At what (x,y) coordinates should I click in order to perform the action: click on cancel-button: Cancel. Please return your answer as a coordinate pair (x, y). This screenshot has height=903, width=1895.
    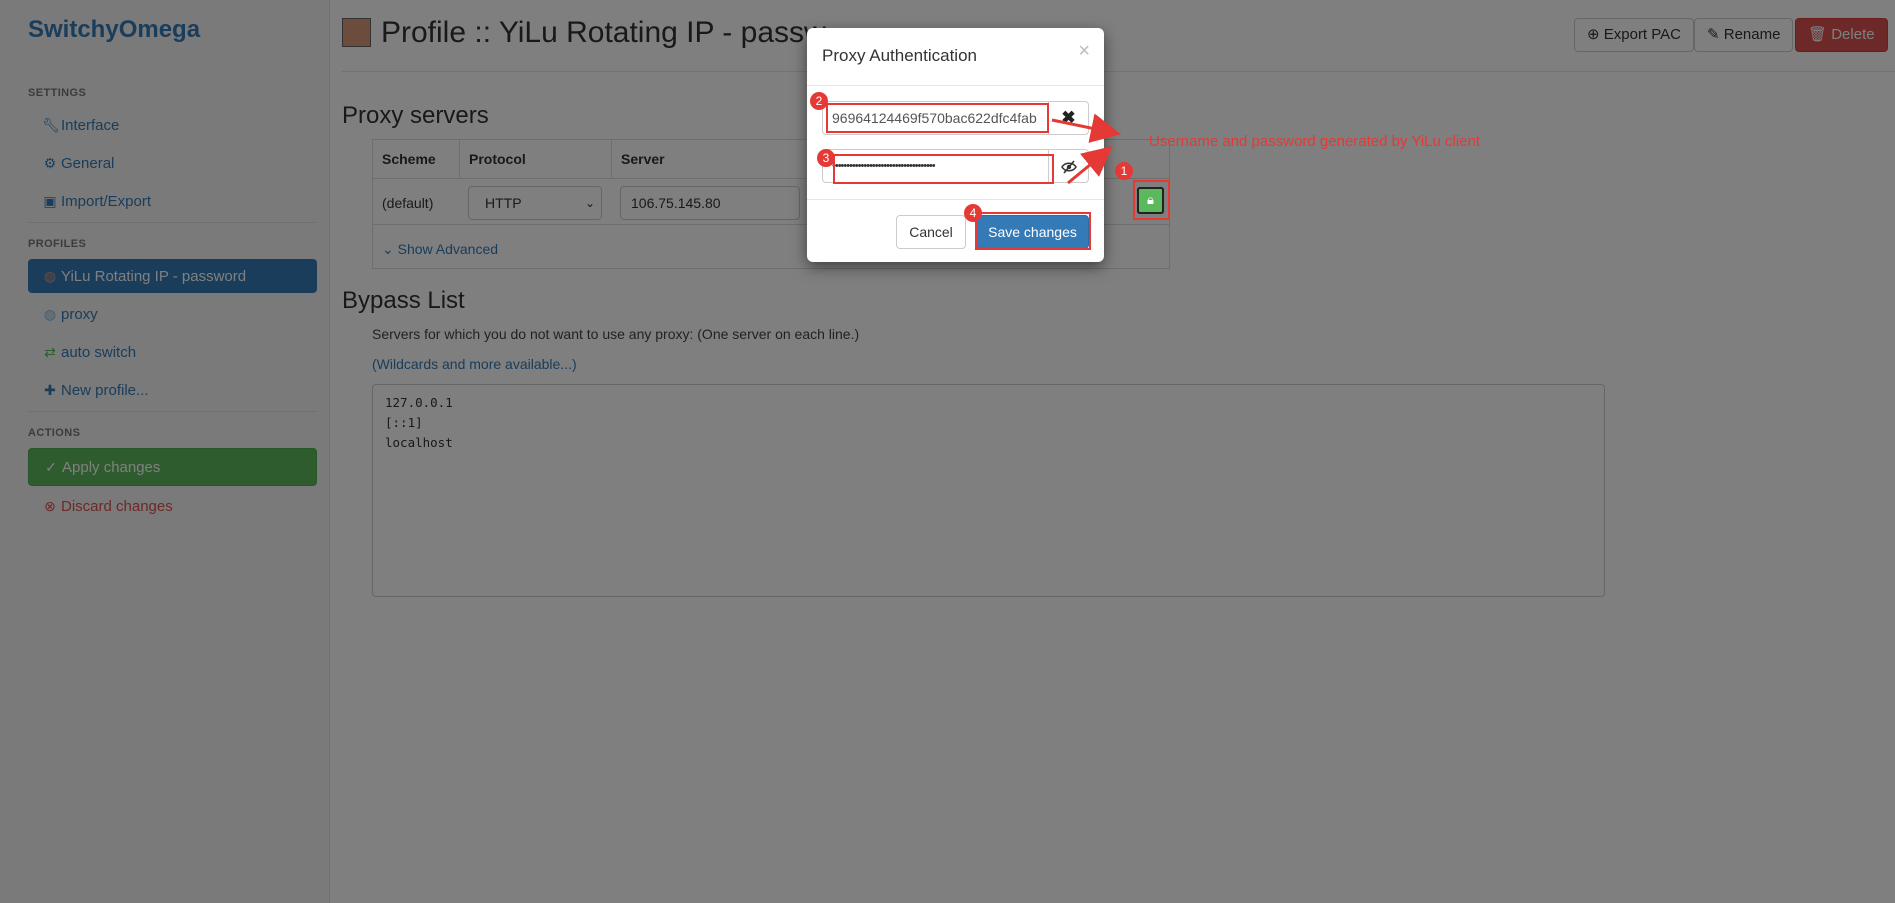
    Looking at the image, I should click on (931, 232).